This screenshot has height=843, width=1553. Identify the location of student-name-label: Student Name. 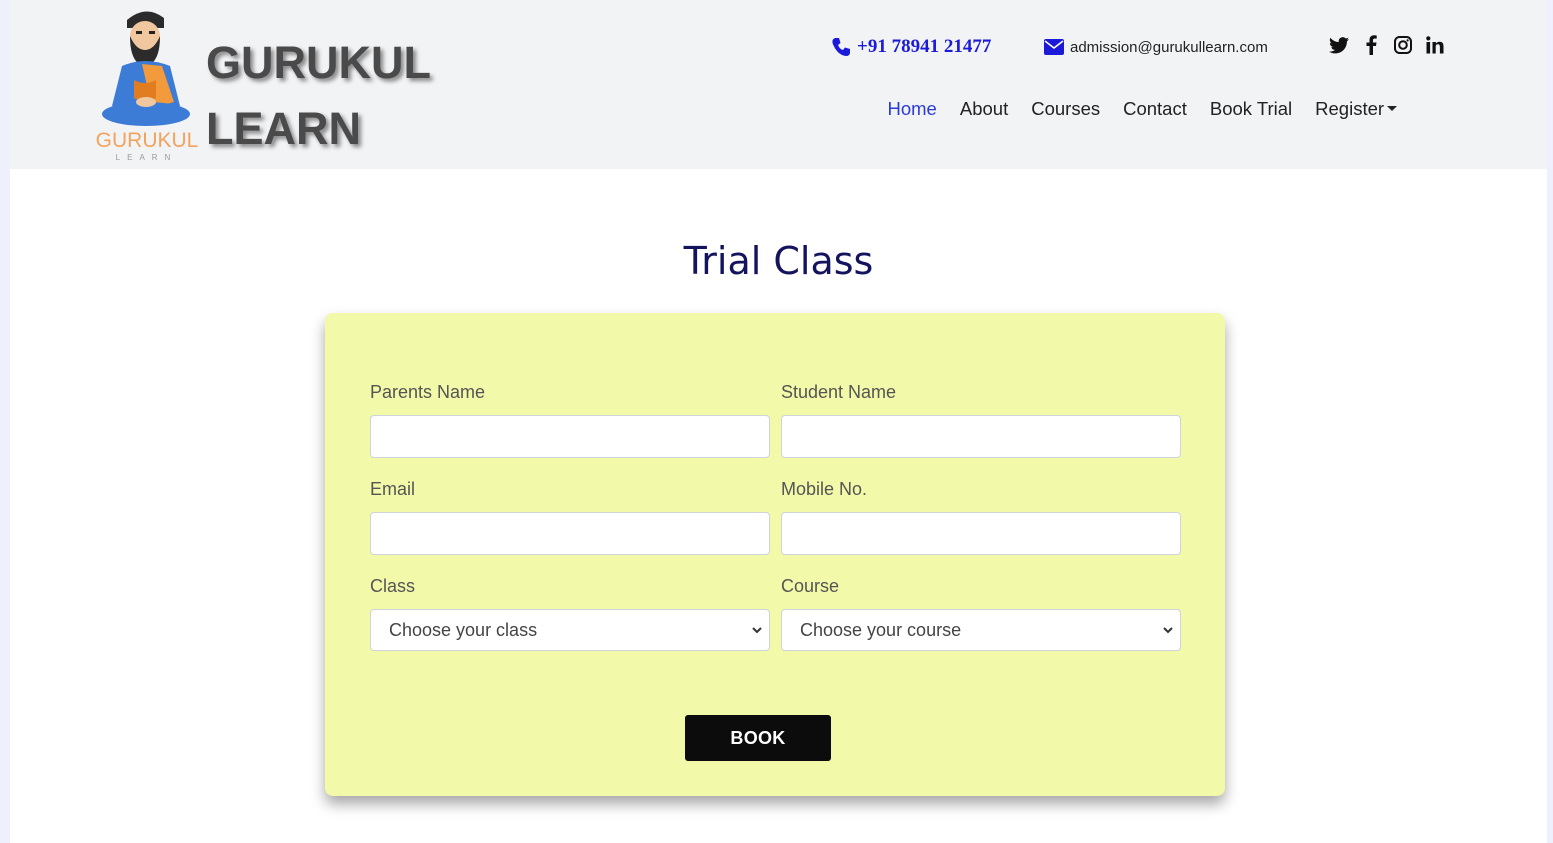
(839, 392).